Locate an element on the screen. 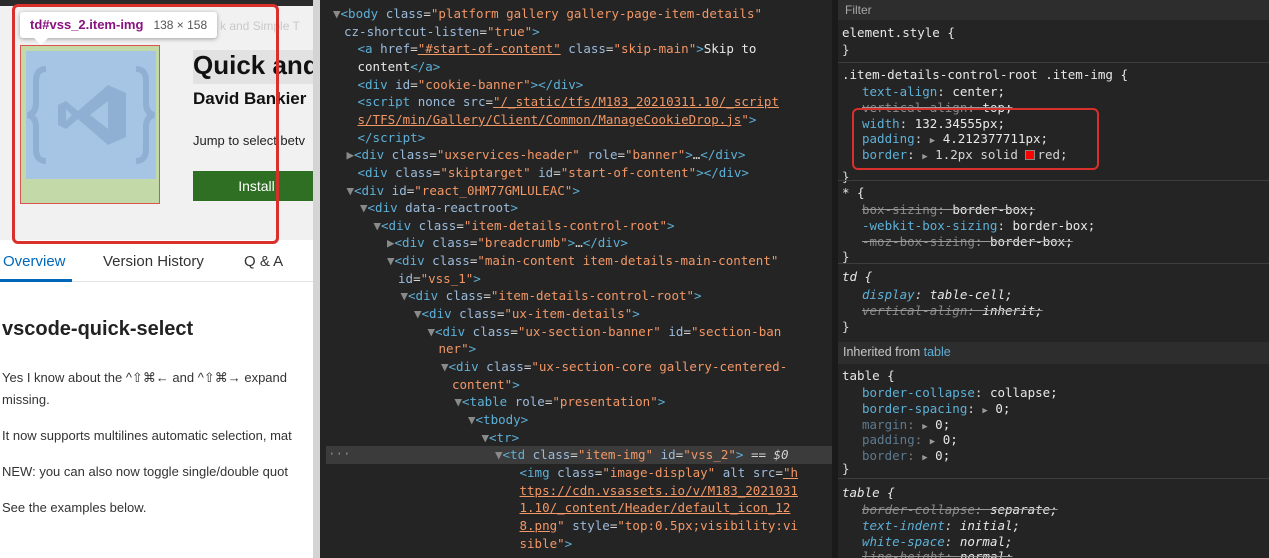 The height and width of the screenshot is (558, 1269). annotation-frame-styles is located at coordinates (975, 139).